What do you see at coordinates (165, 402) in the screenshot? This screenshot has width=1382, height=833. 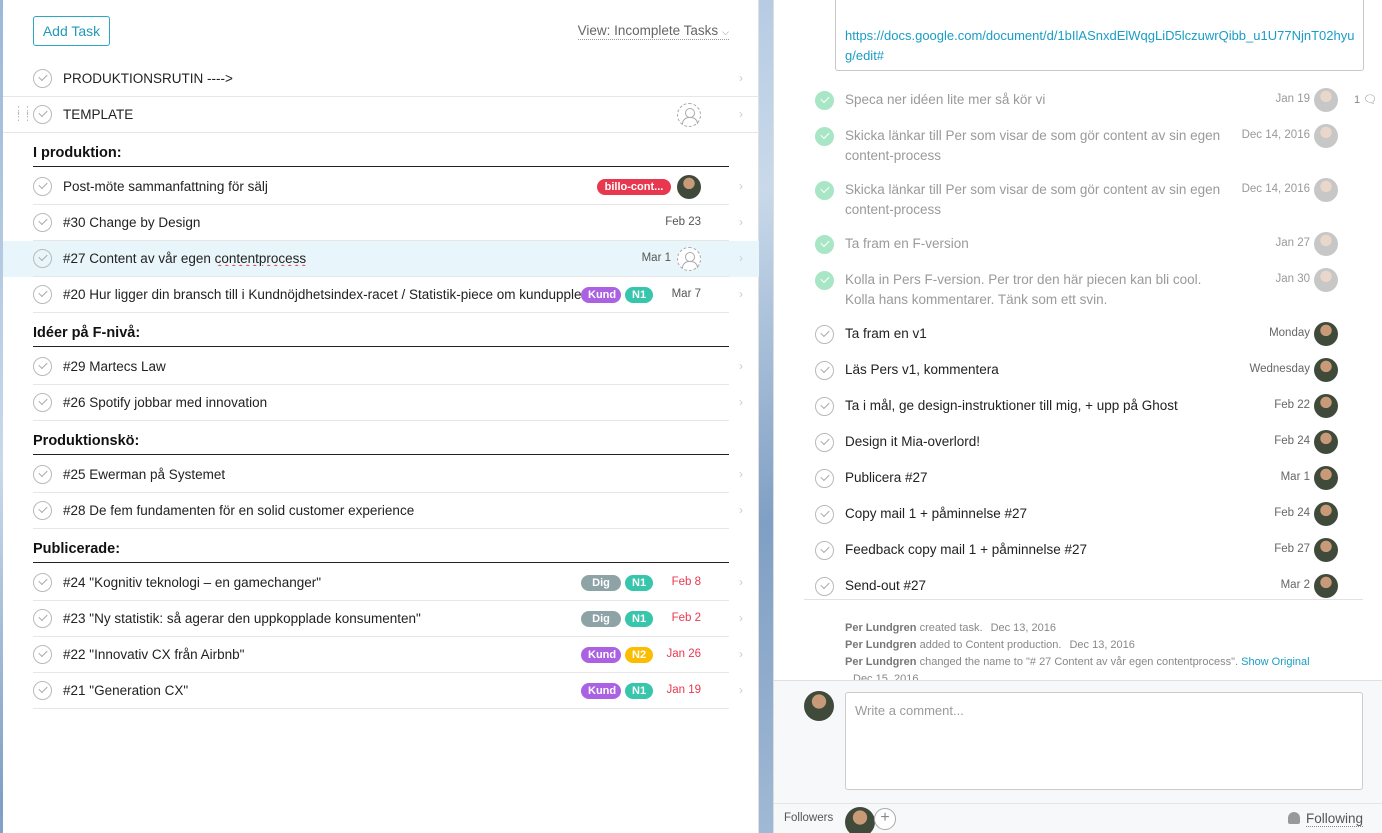 I see `task-name: #26 Spotify jobbar med innovation` at bounding box center [165, 402].